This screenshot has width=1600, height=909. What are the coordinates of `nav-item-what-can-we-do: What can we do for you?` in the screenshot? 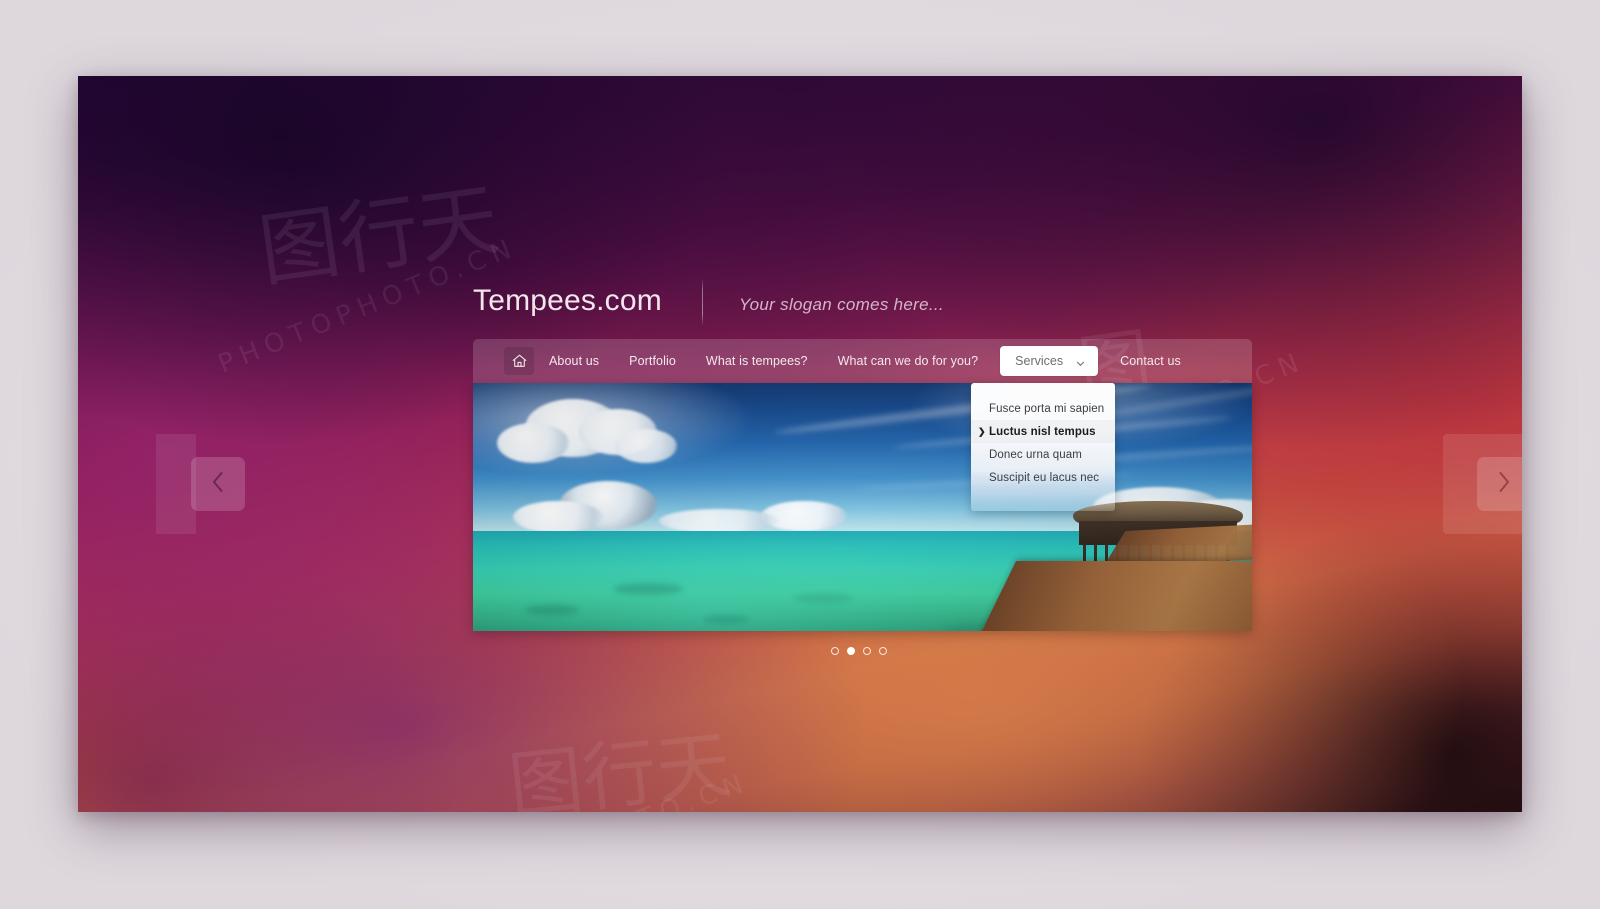 It's located at (908, 361).